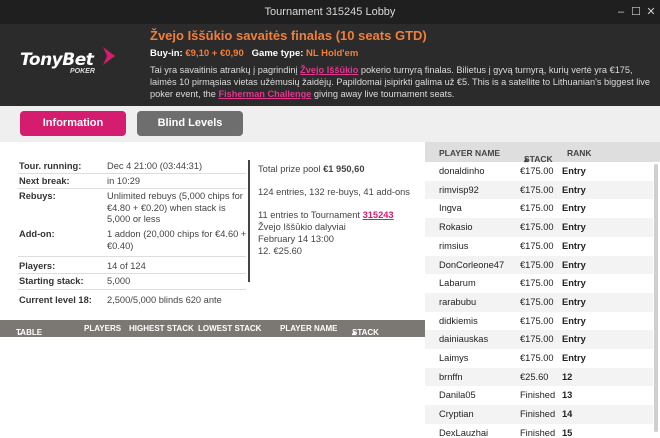  I want to click on col-rank: RANK, so click(579, 153).